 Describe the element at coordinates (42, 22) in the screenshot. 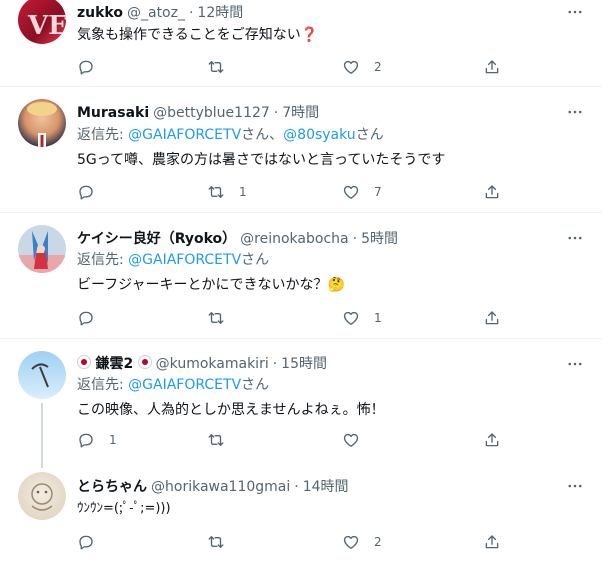

I see `avatar: VE` at that location.